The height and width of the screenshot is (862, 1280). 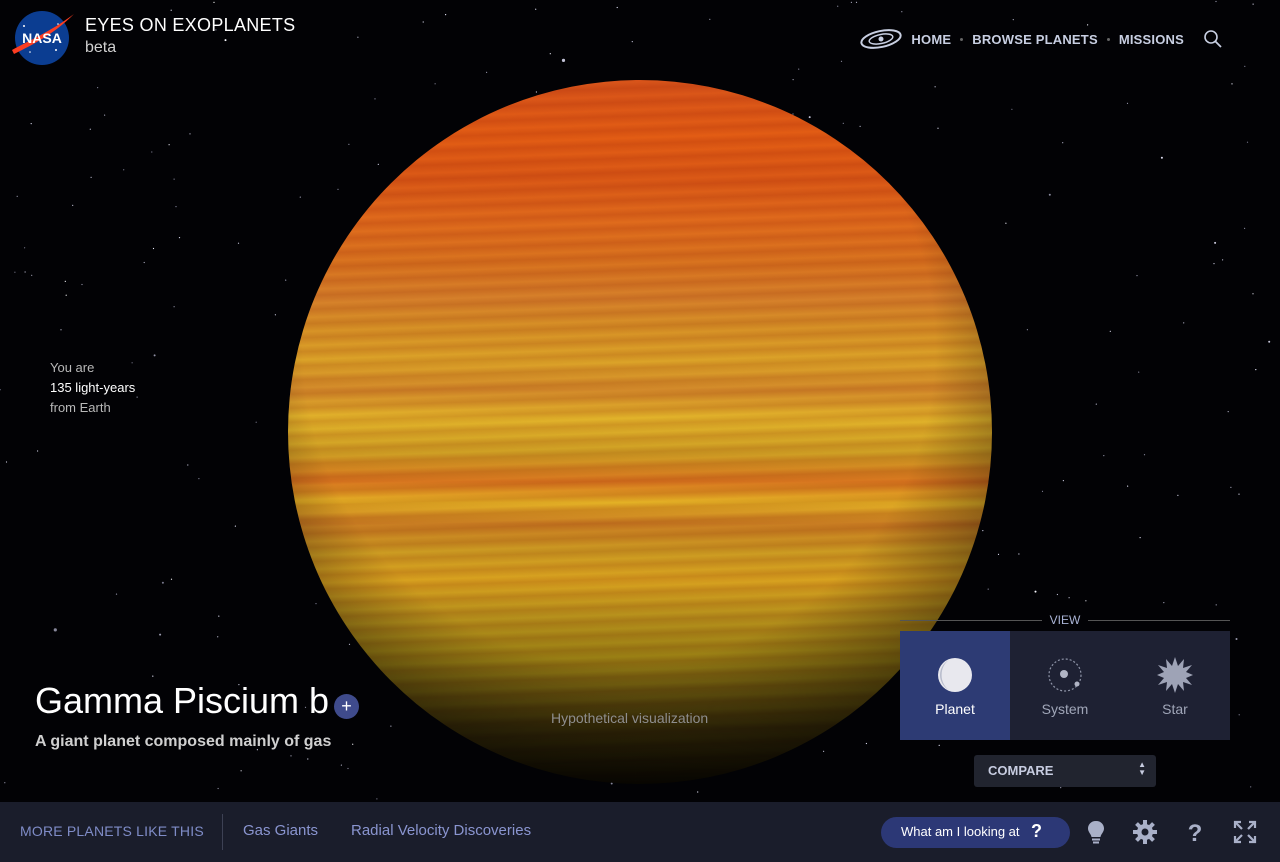 What do you see at coordinates (1036, 831) in the screenshot?
I see `question-icon: ?` at bounding box center [1036, 831].